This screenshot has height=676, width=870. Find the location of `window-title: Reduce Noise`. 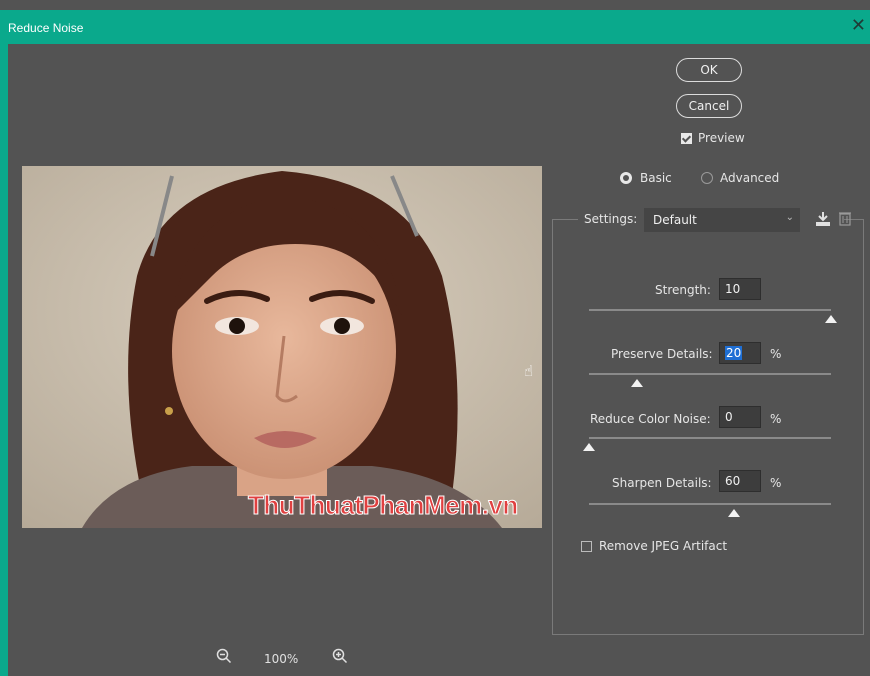

window-title: Reduce Noise is located at coordinates (46, 28).